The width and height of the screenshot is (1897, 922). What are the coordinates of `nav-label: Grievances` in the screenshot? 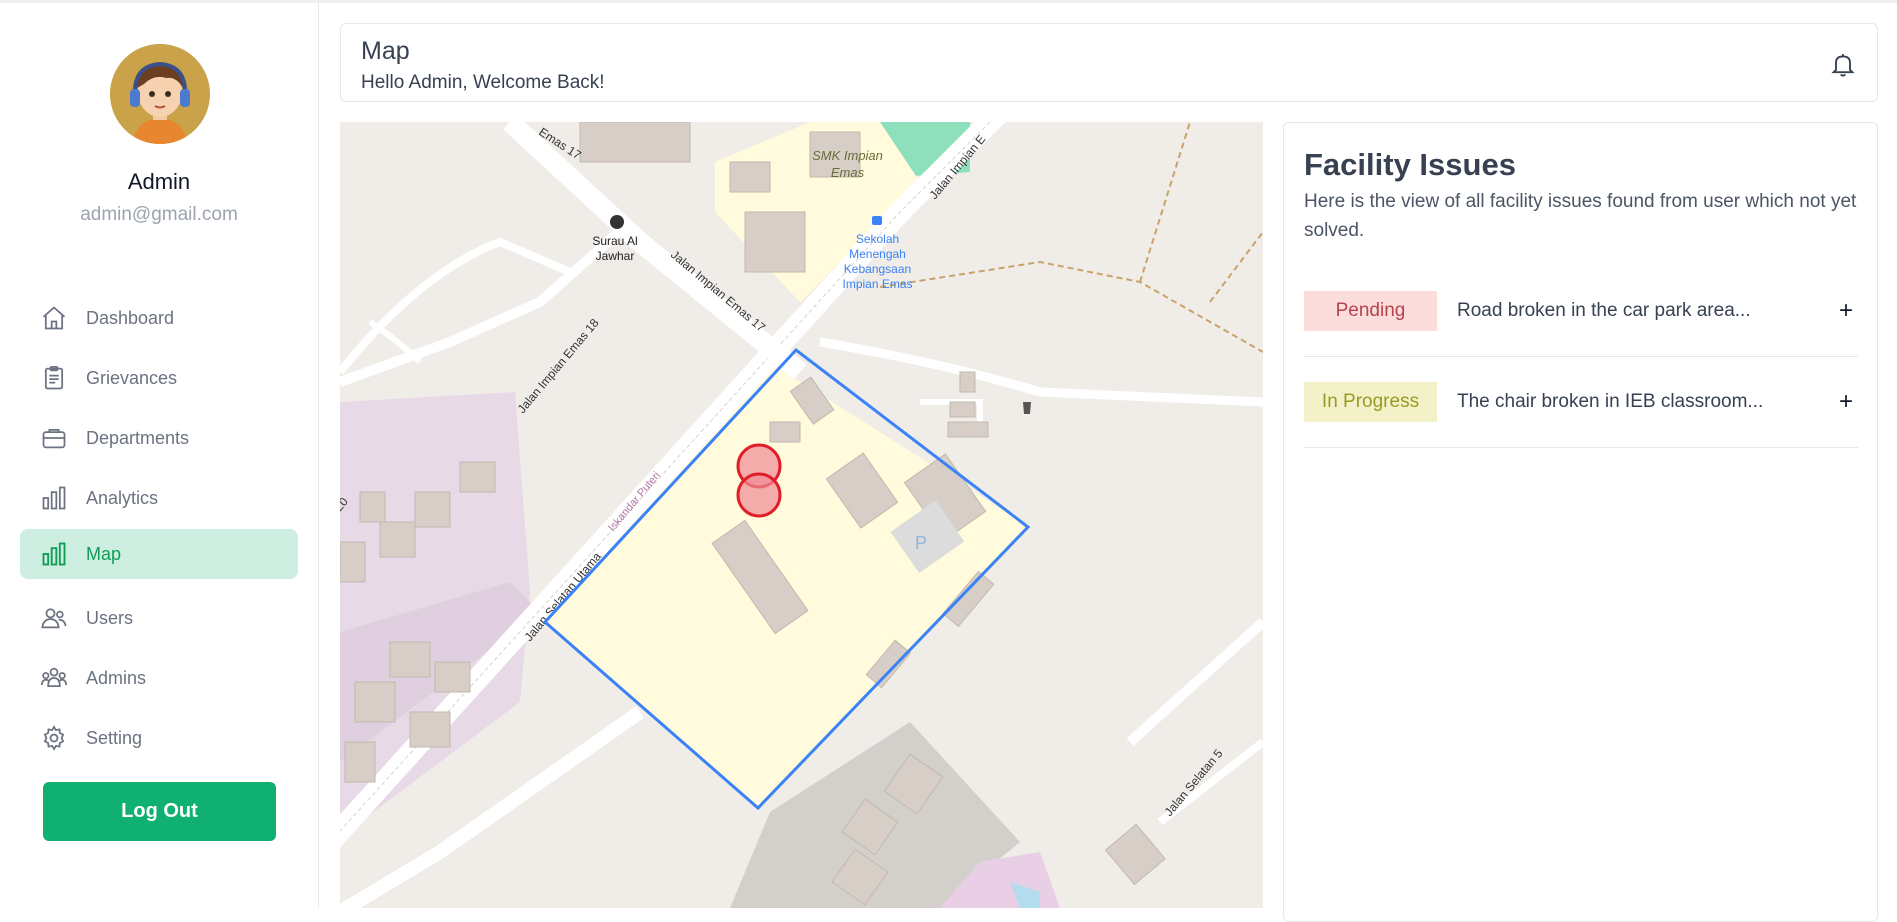 It's located at (132, 377).